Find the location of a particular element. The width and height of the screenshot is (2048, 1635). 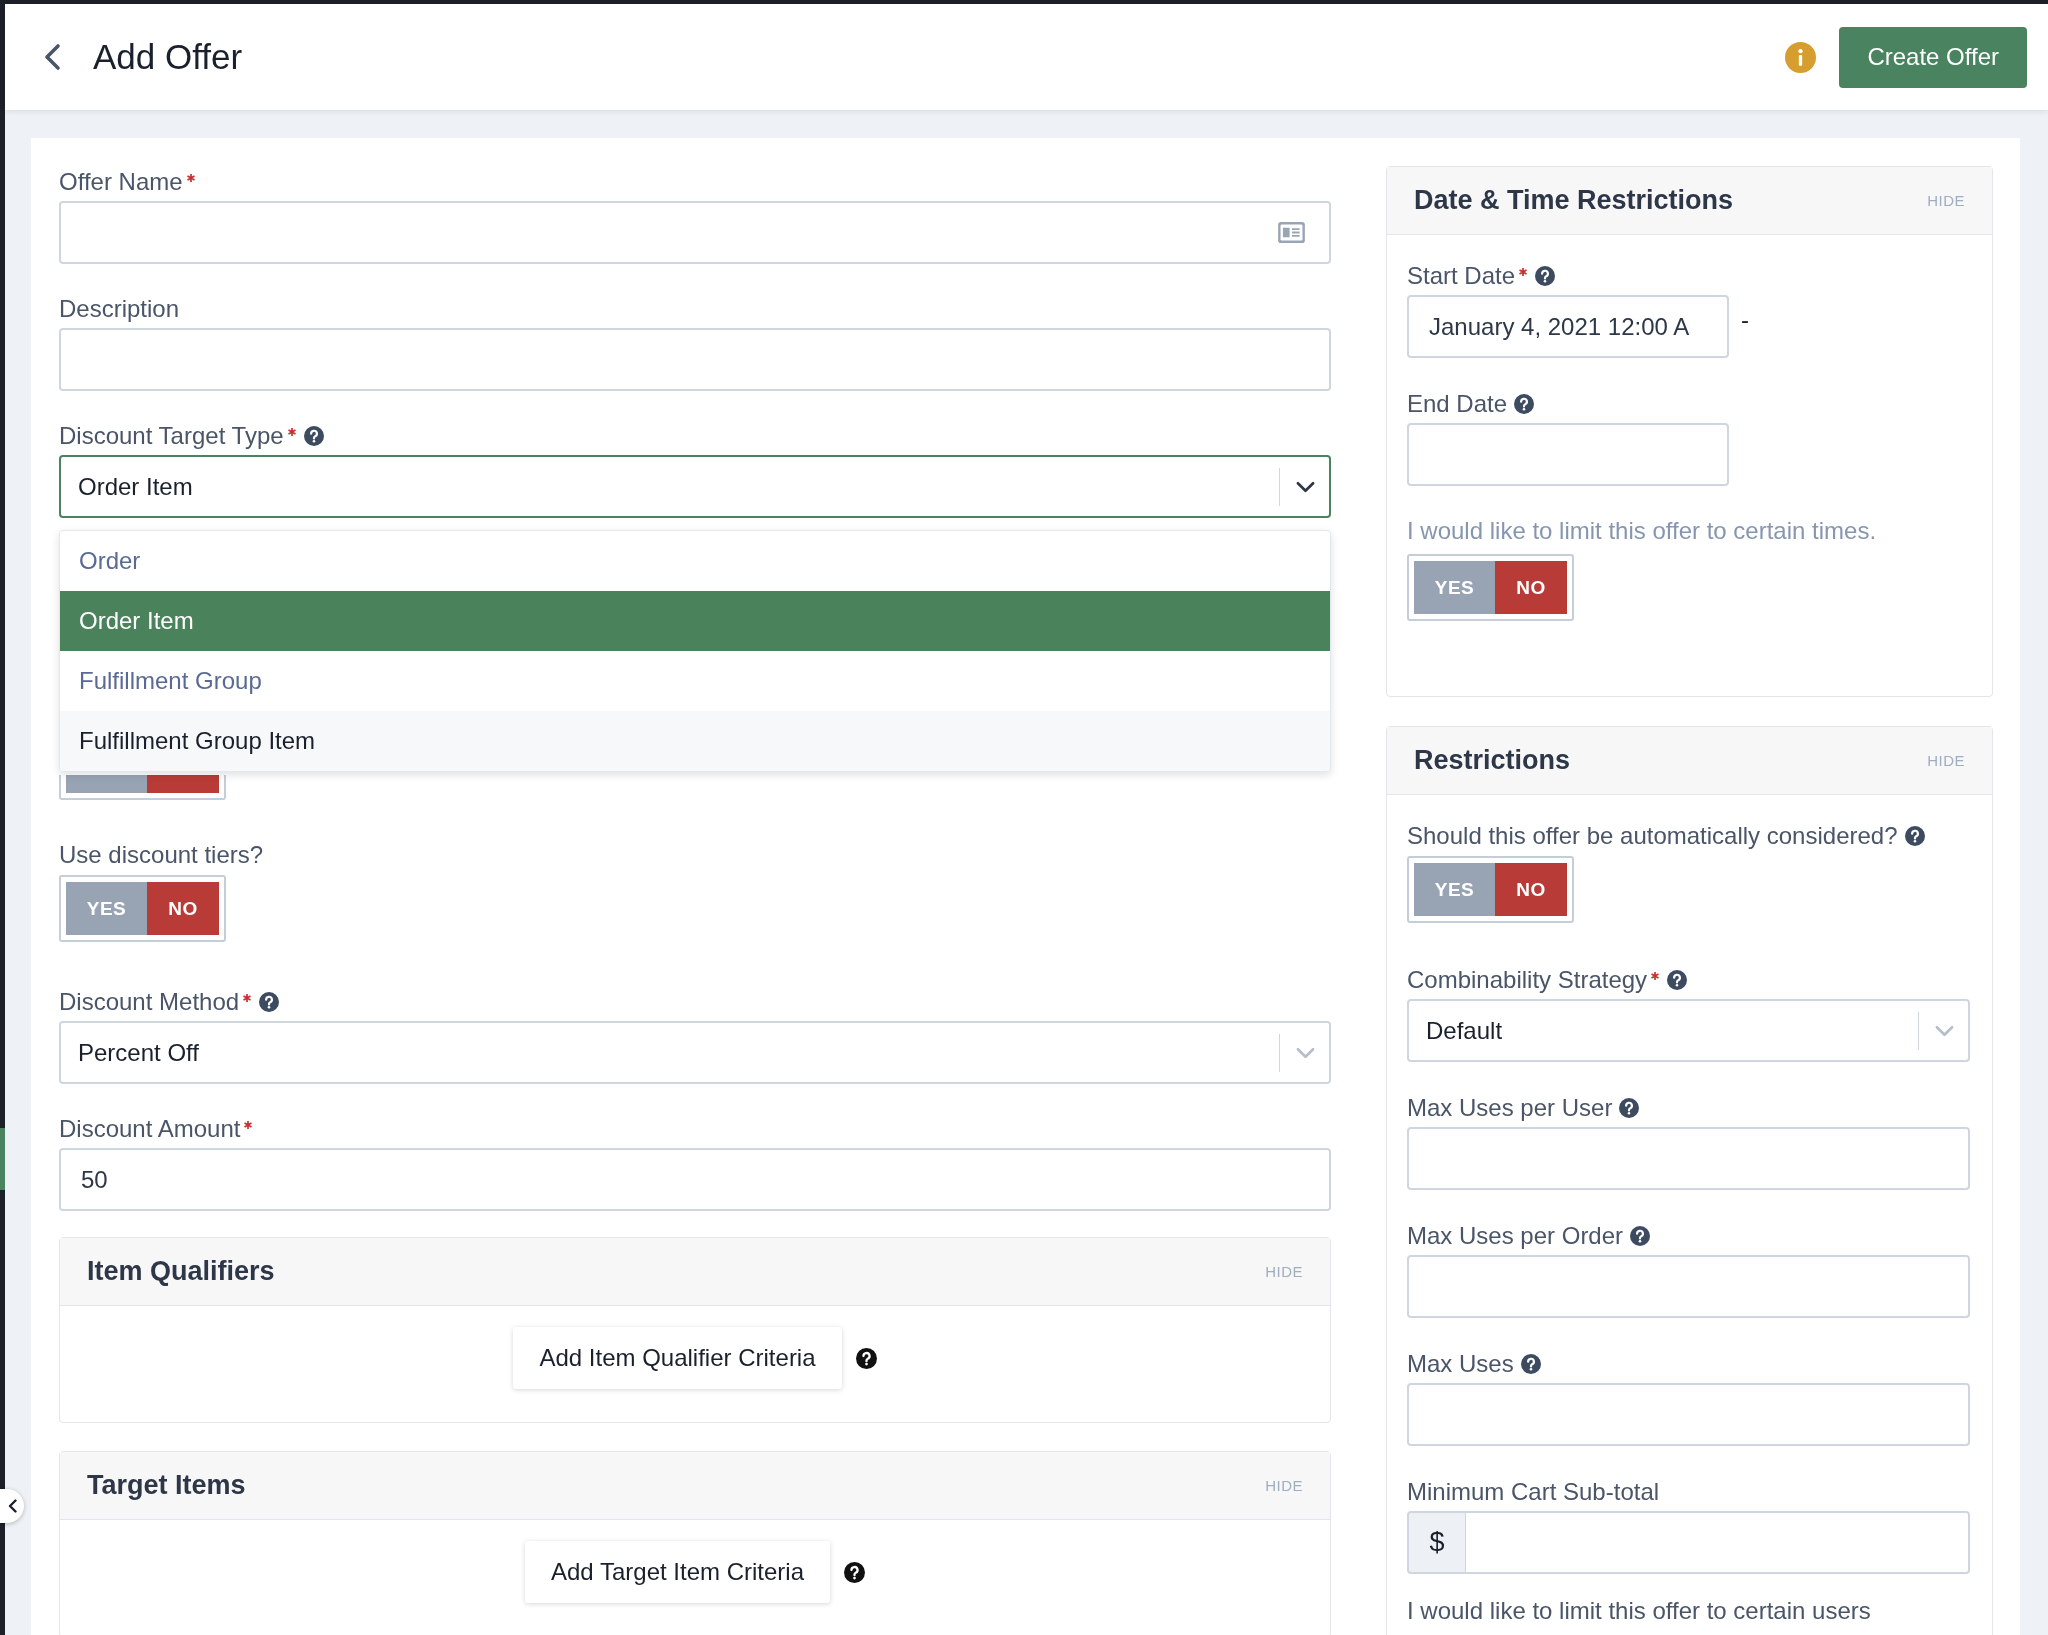

add-criteria-button: Add Target Item Criteria is located at coordinates (677, 1572).